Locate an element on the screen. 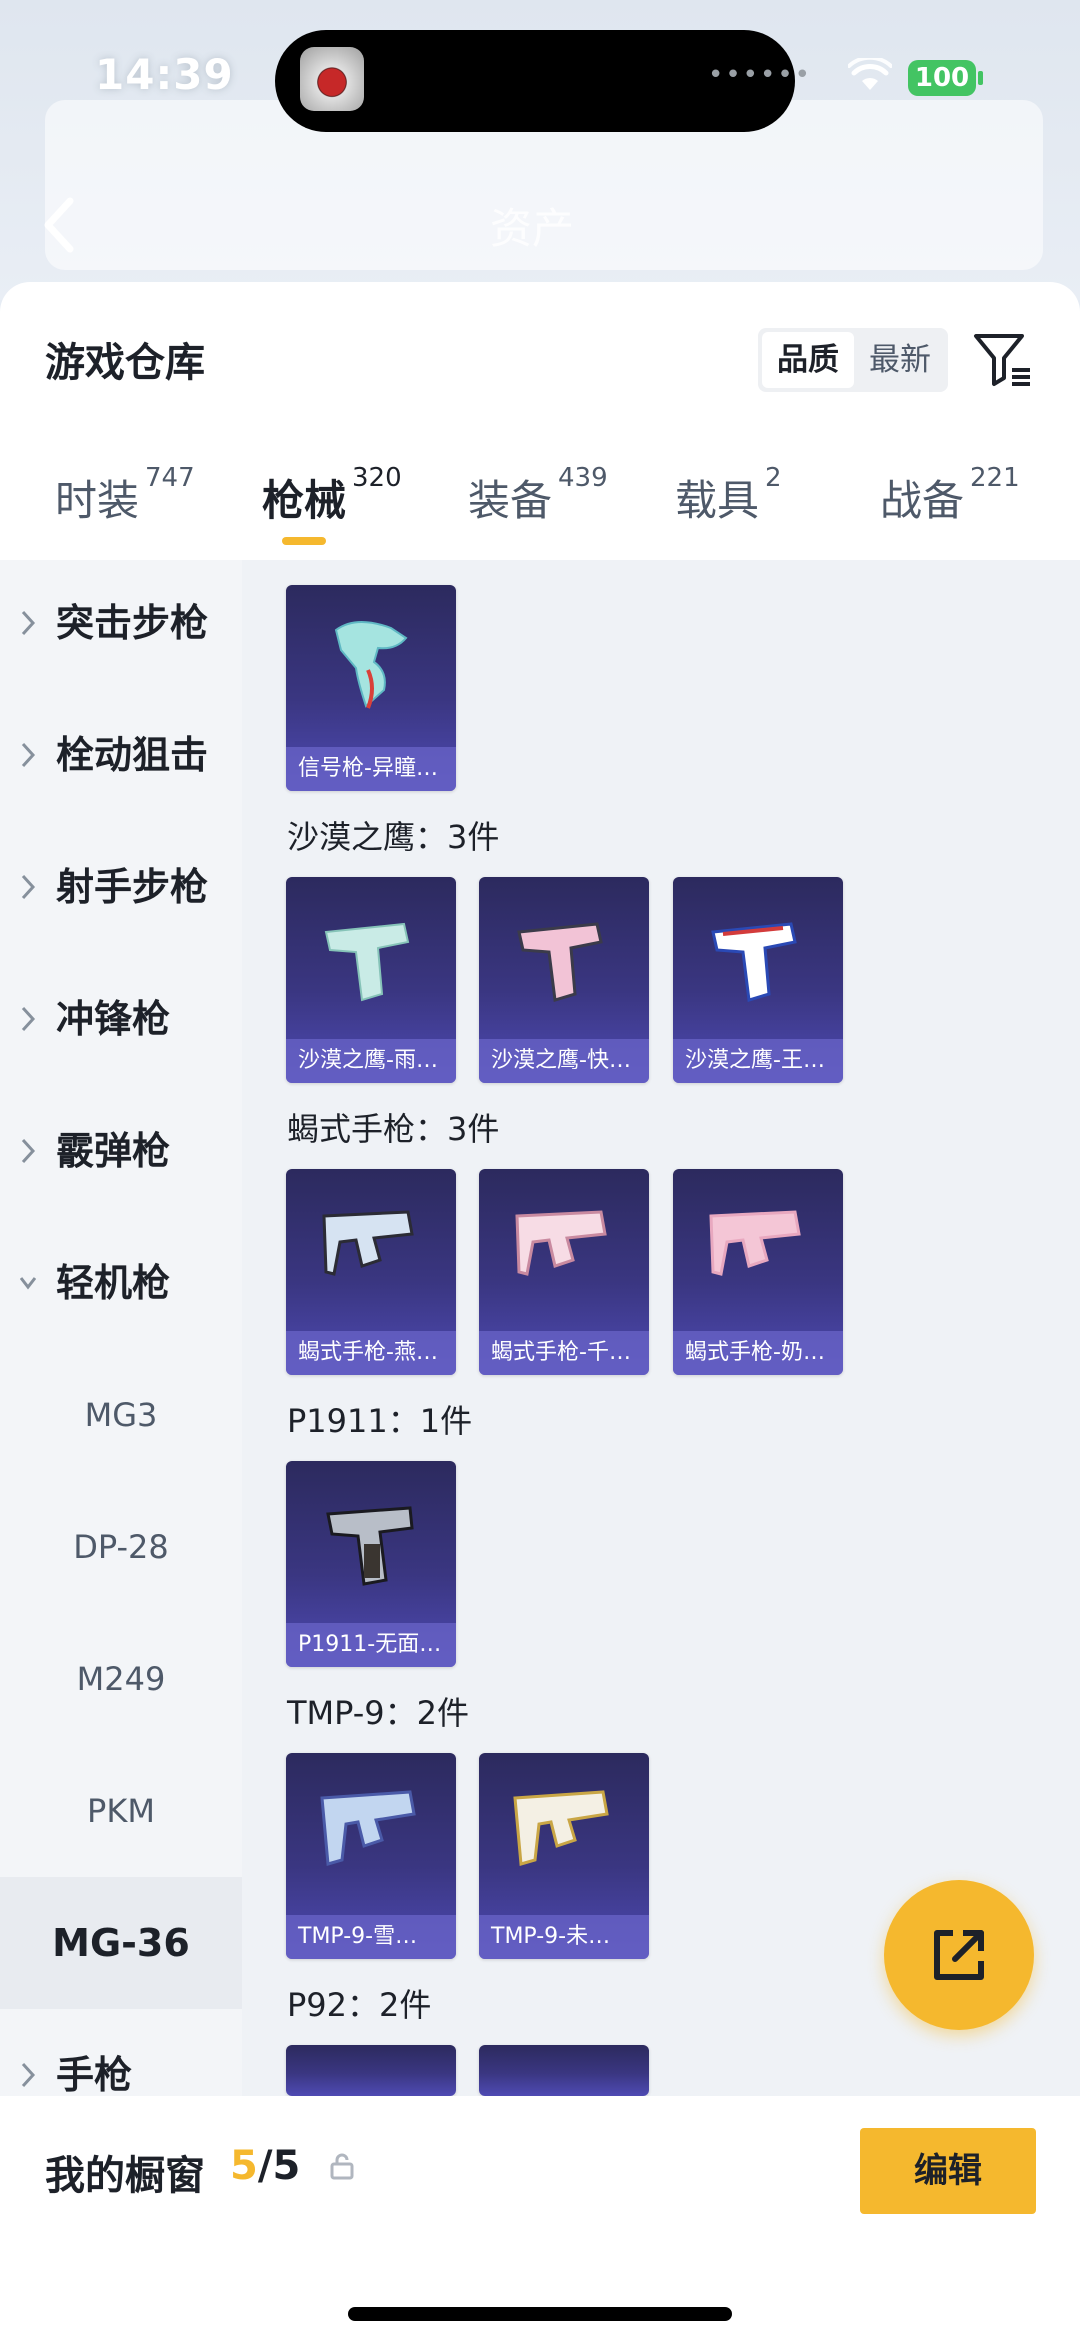 The width and height of the screenshot is (1080, 2341). sidebar-subitem-mg3: MG3 is located at coordinates (121, 1415).